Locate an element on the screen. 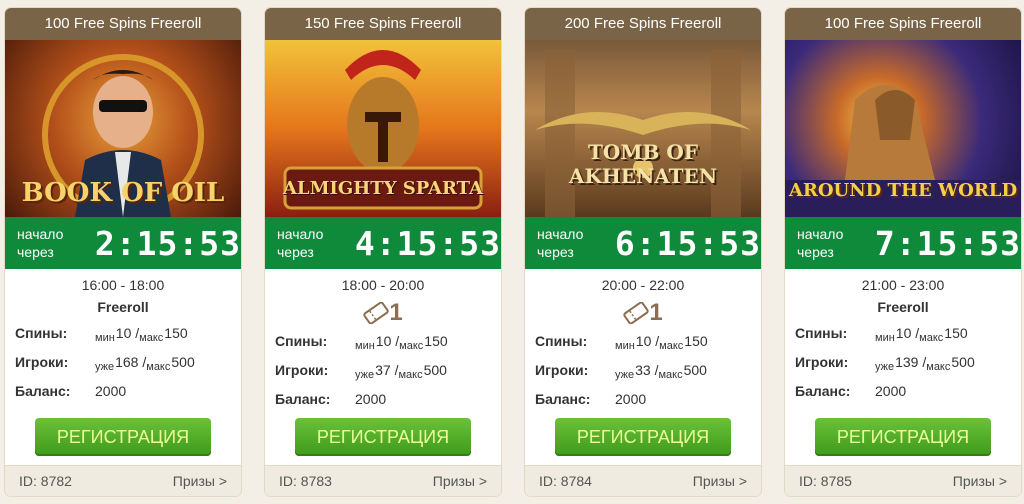 This screenshot has width=1024, height=504. countdown: начало через 2:15:53 is located at coordinates (123, 243).